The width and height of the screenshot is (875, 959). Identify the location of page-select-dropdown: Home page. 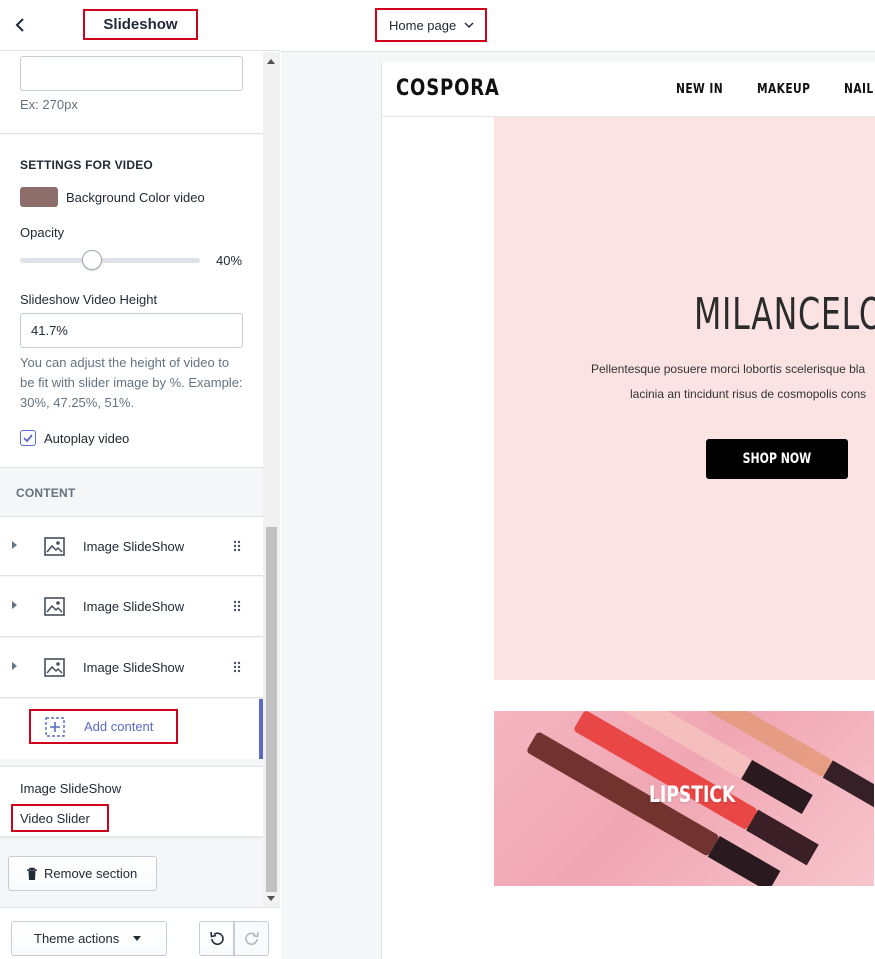
(431, 25).